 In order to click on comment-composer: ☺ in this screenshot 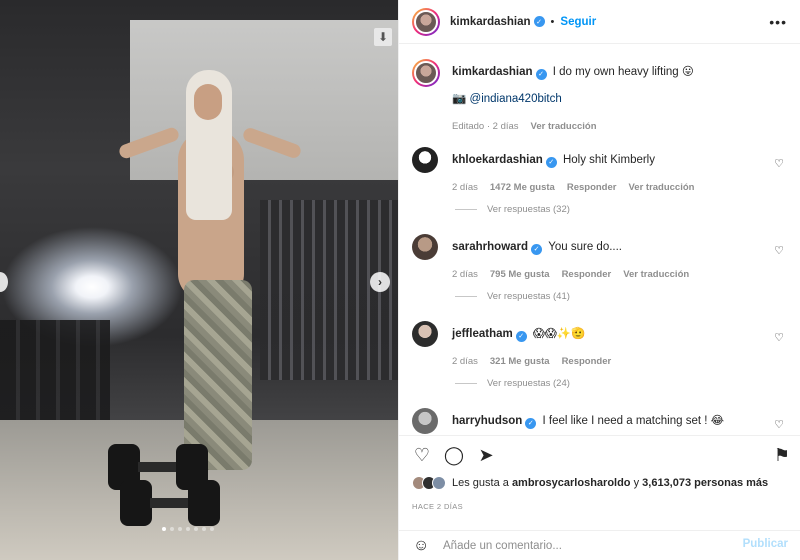, I will do `click(599, 545)`.